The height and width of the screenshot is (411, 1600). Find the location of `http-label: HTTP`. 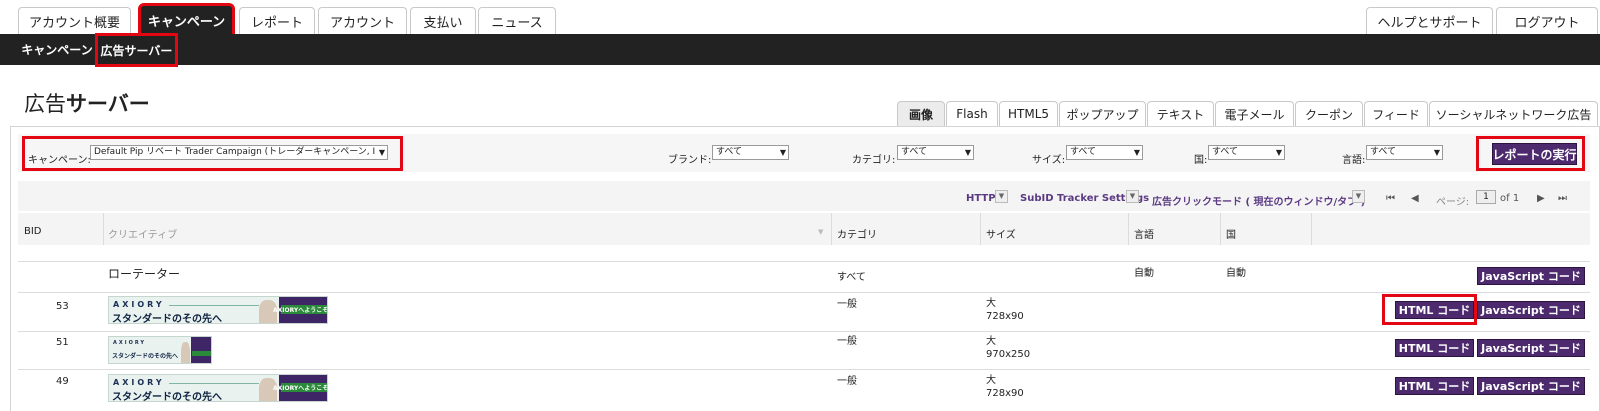

http-label: HTTP is located at coordinates (981, 198).